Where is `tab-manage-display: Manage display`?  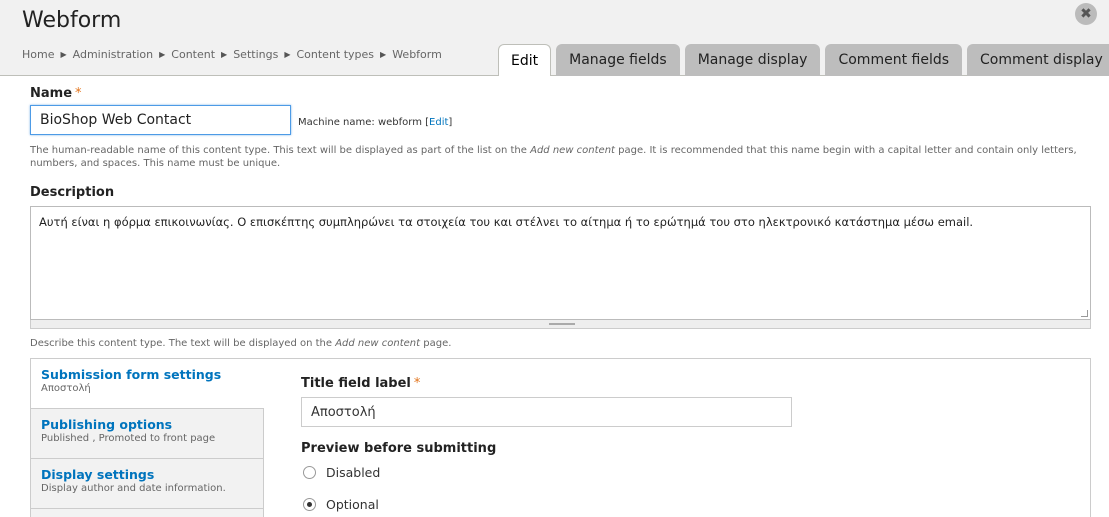
tab-manage-display: Manage display is located at coordinates (752, 60).